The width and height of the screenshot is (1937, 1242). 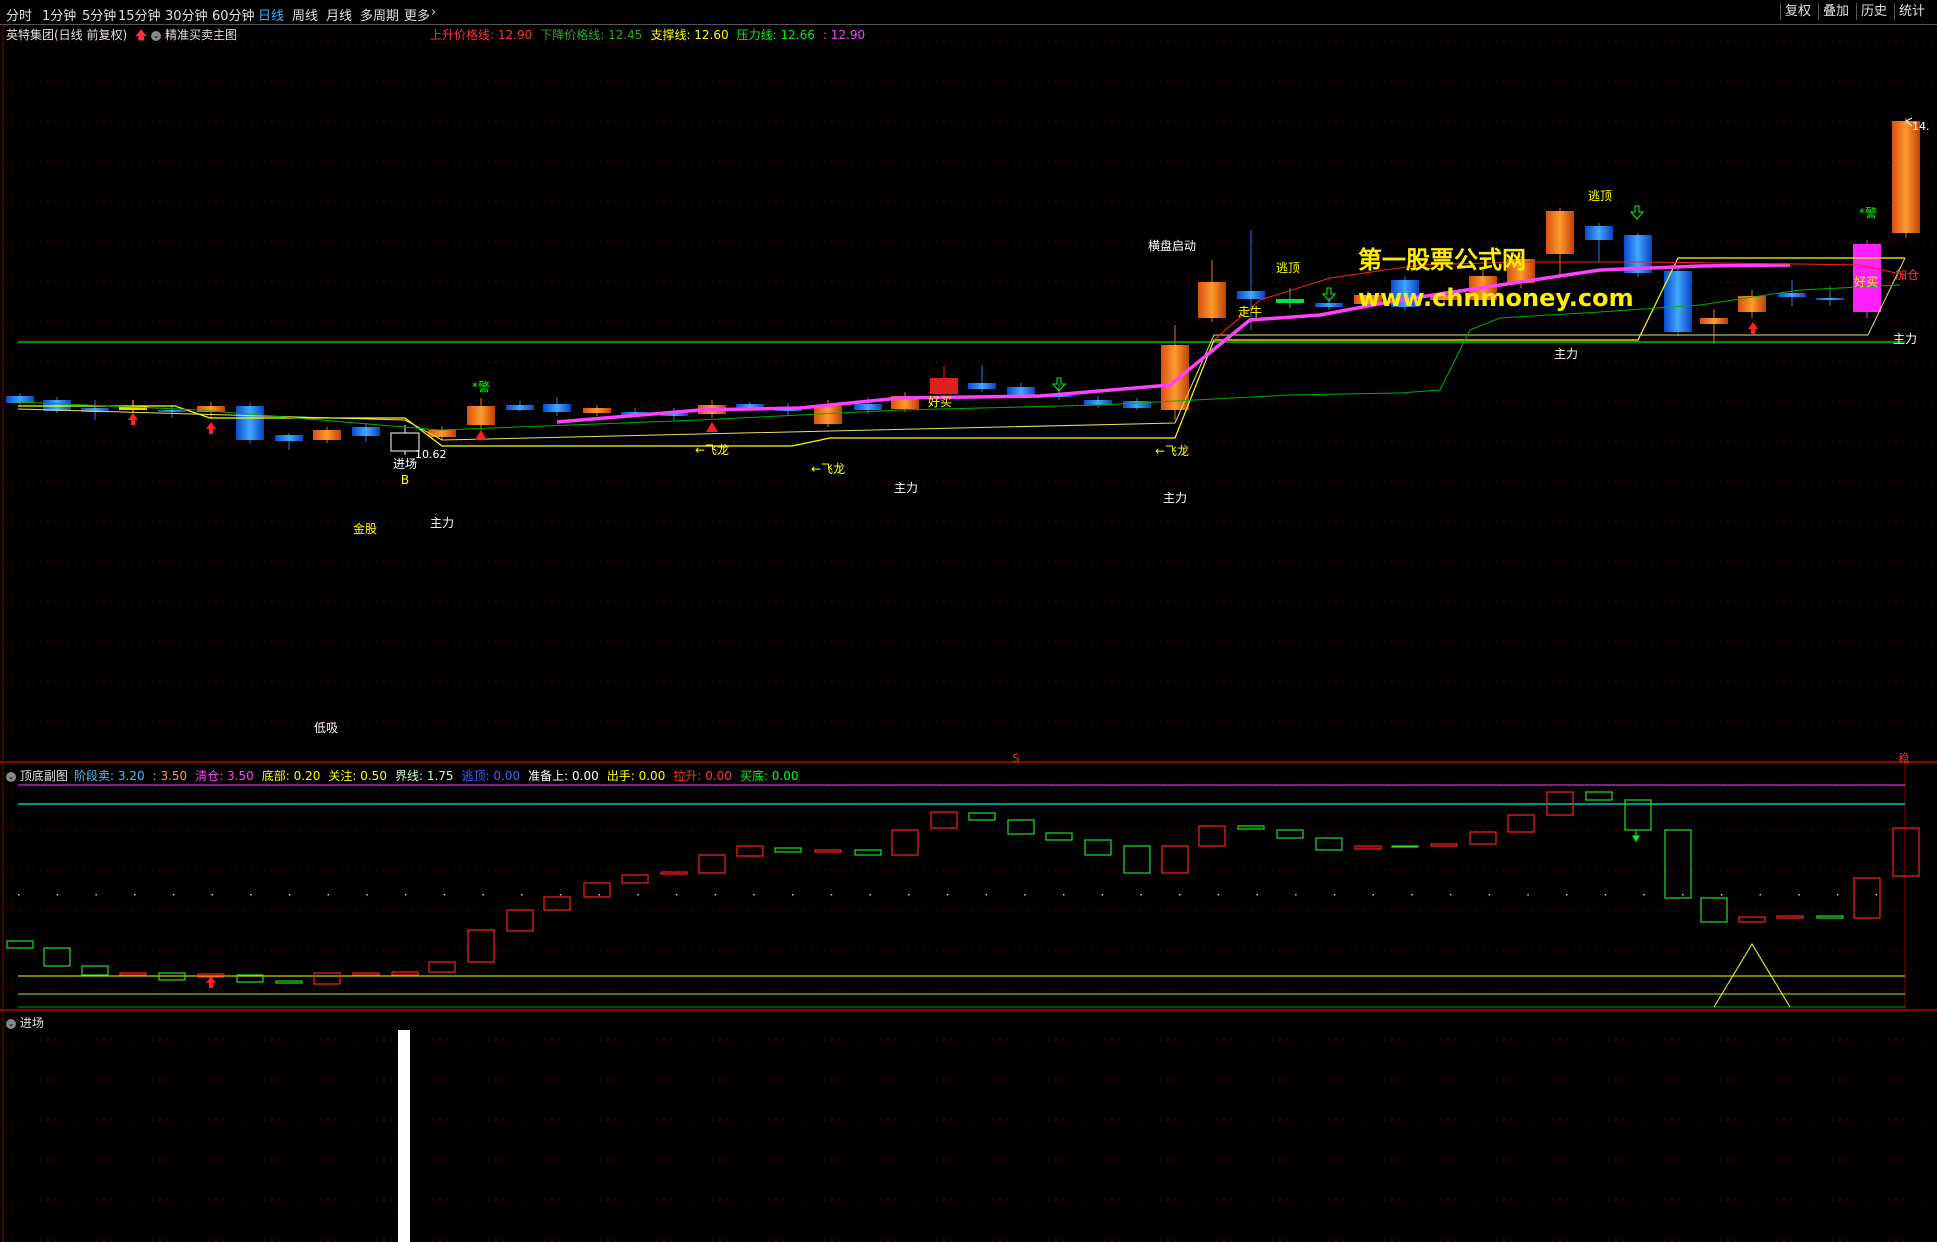 I want to click on sub-panel-title: 顶底副图, so click(x=44, y=776).